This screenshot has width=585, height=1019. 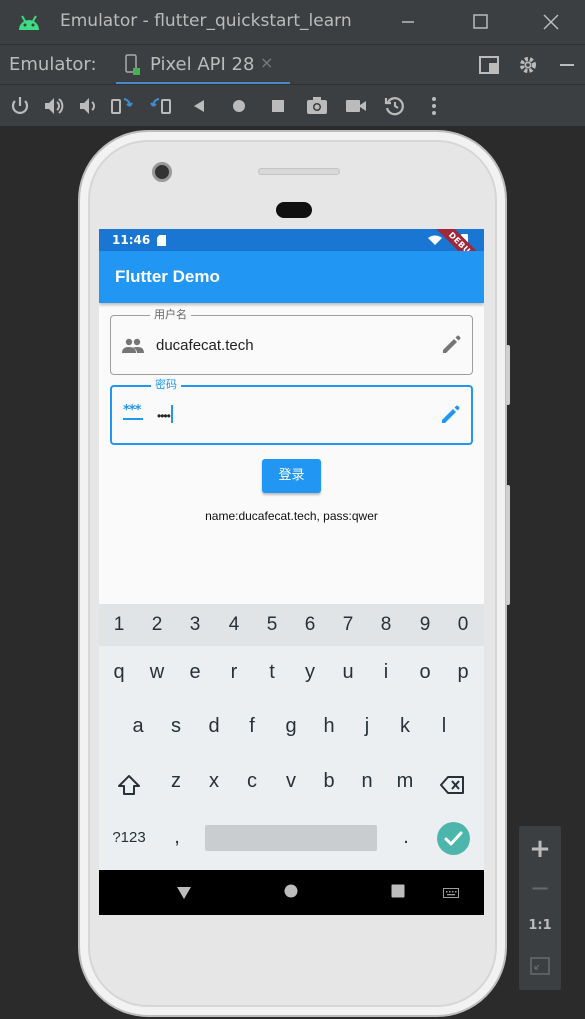 What do you see at coordinates (508, 375) in the screenshot?
I see `side-button-volume` at bounding box center [508, 375].